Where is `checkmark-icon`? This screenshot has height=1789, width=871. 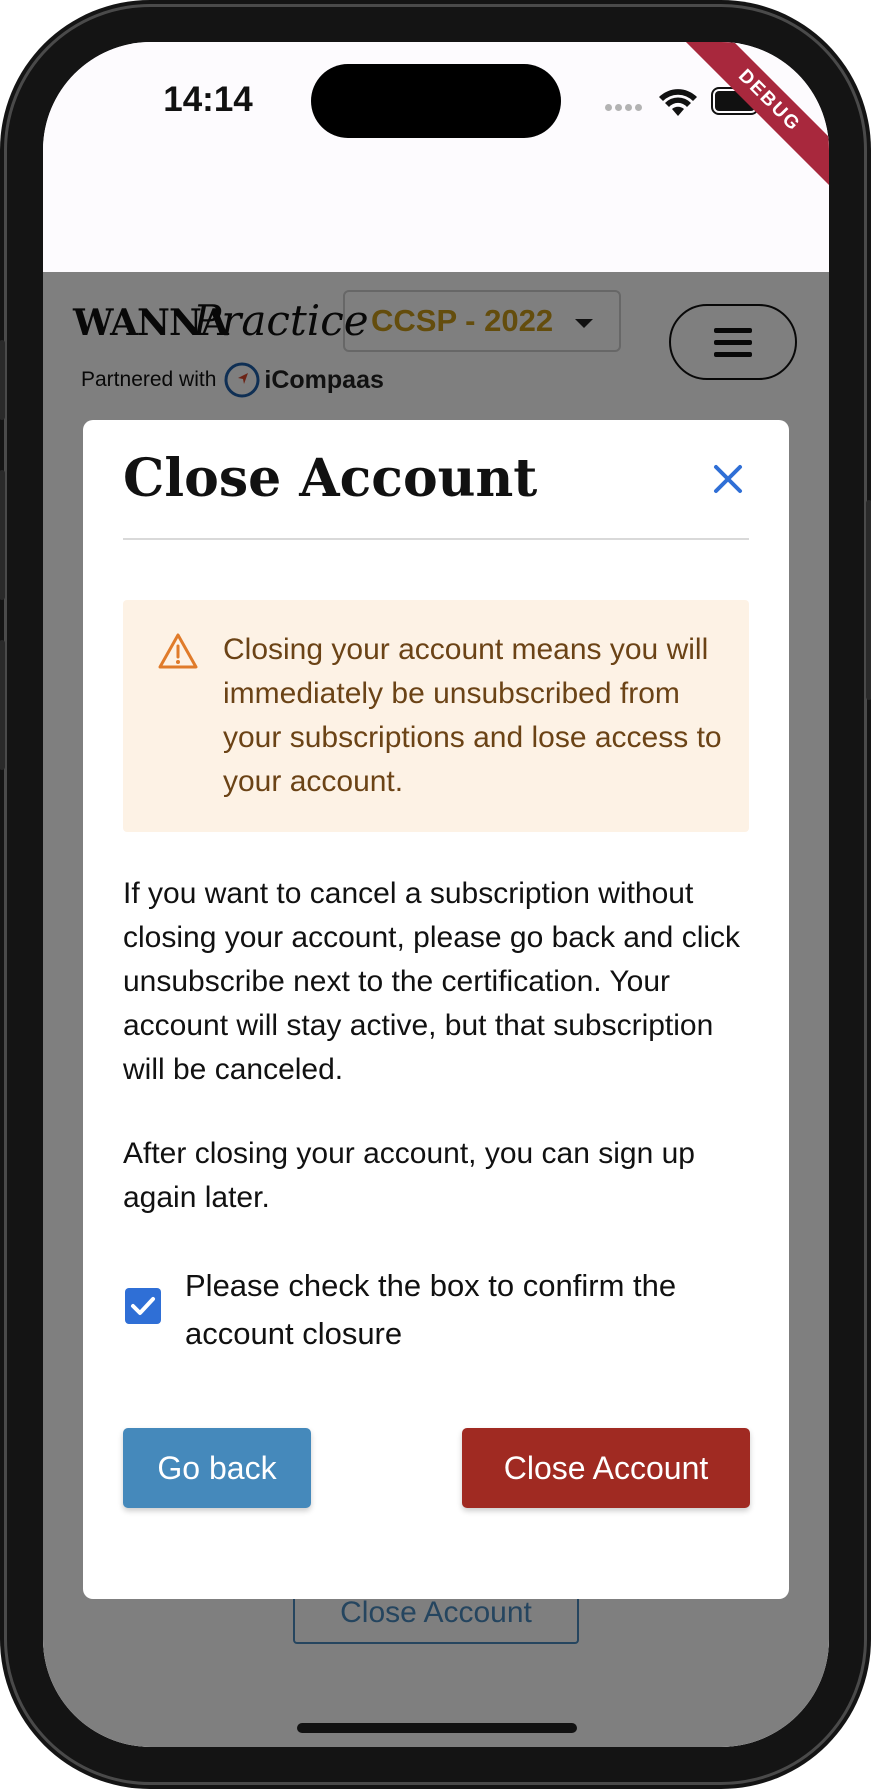 checkmark-icon is located at coordinates (143, 1306).